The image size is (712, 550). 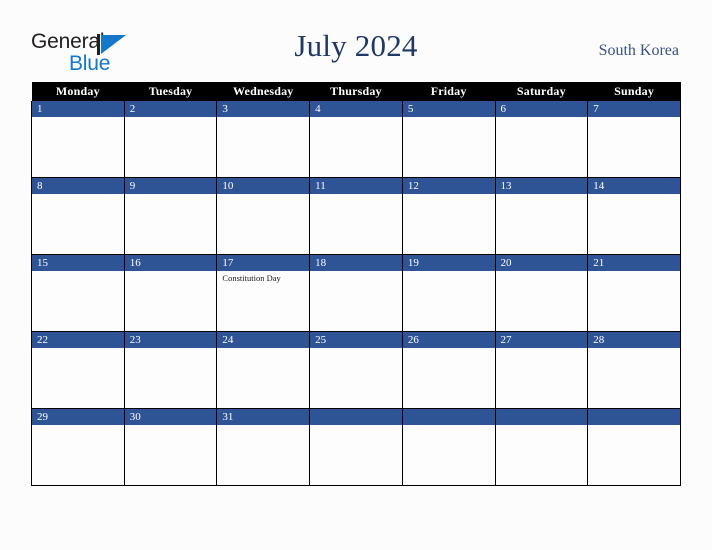 I want to click on calendar-day-cell: 1, so click(x=78, y=139).